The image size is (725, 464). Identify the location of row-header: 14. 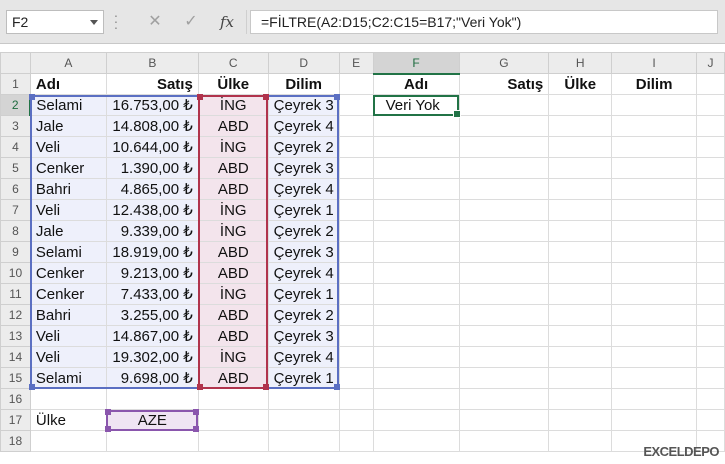
(15, 357).